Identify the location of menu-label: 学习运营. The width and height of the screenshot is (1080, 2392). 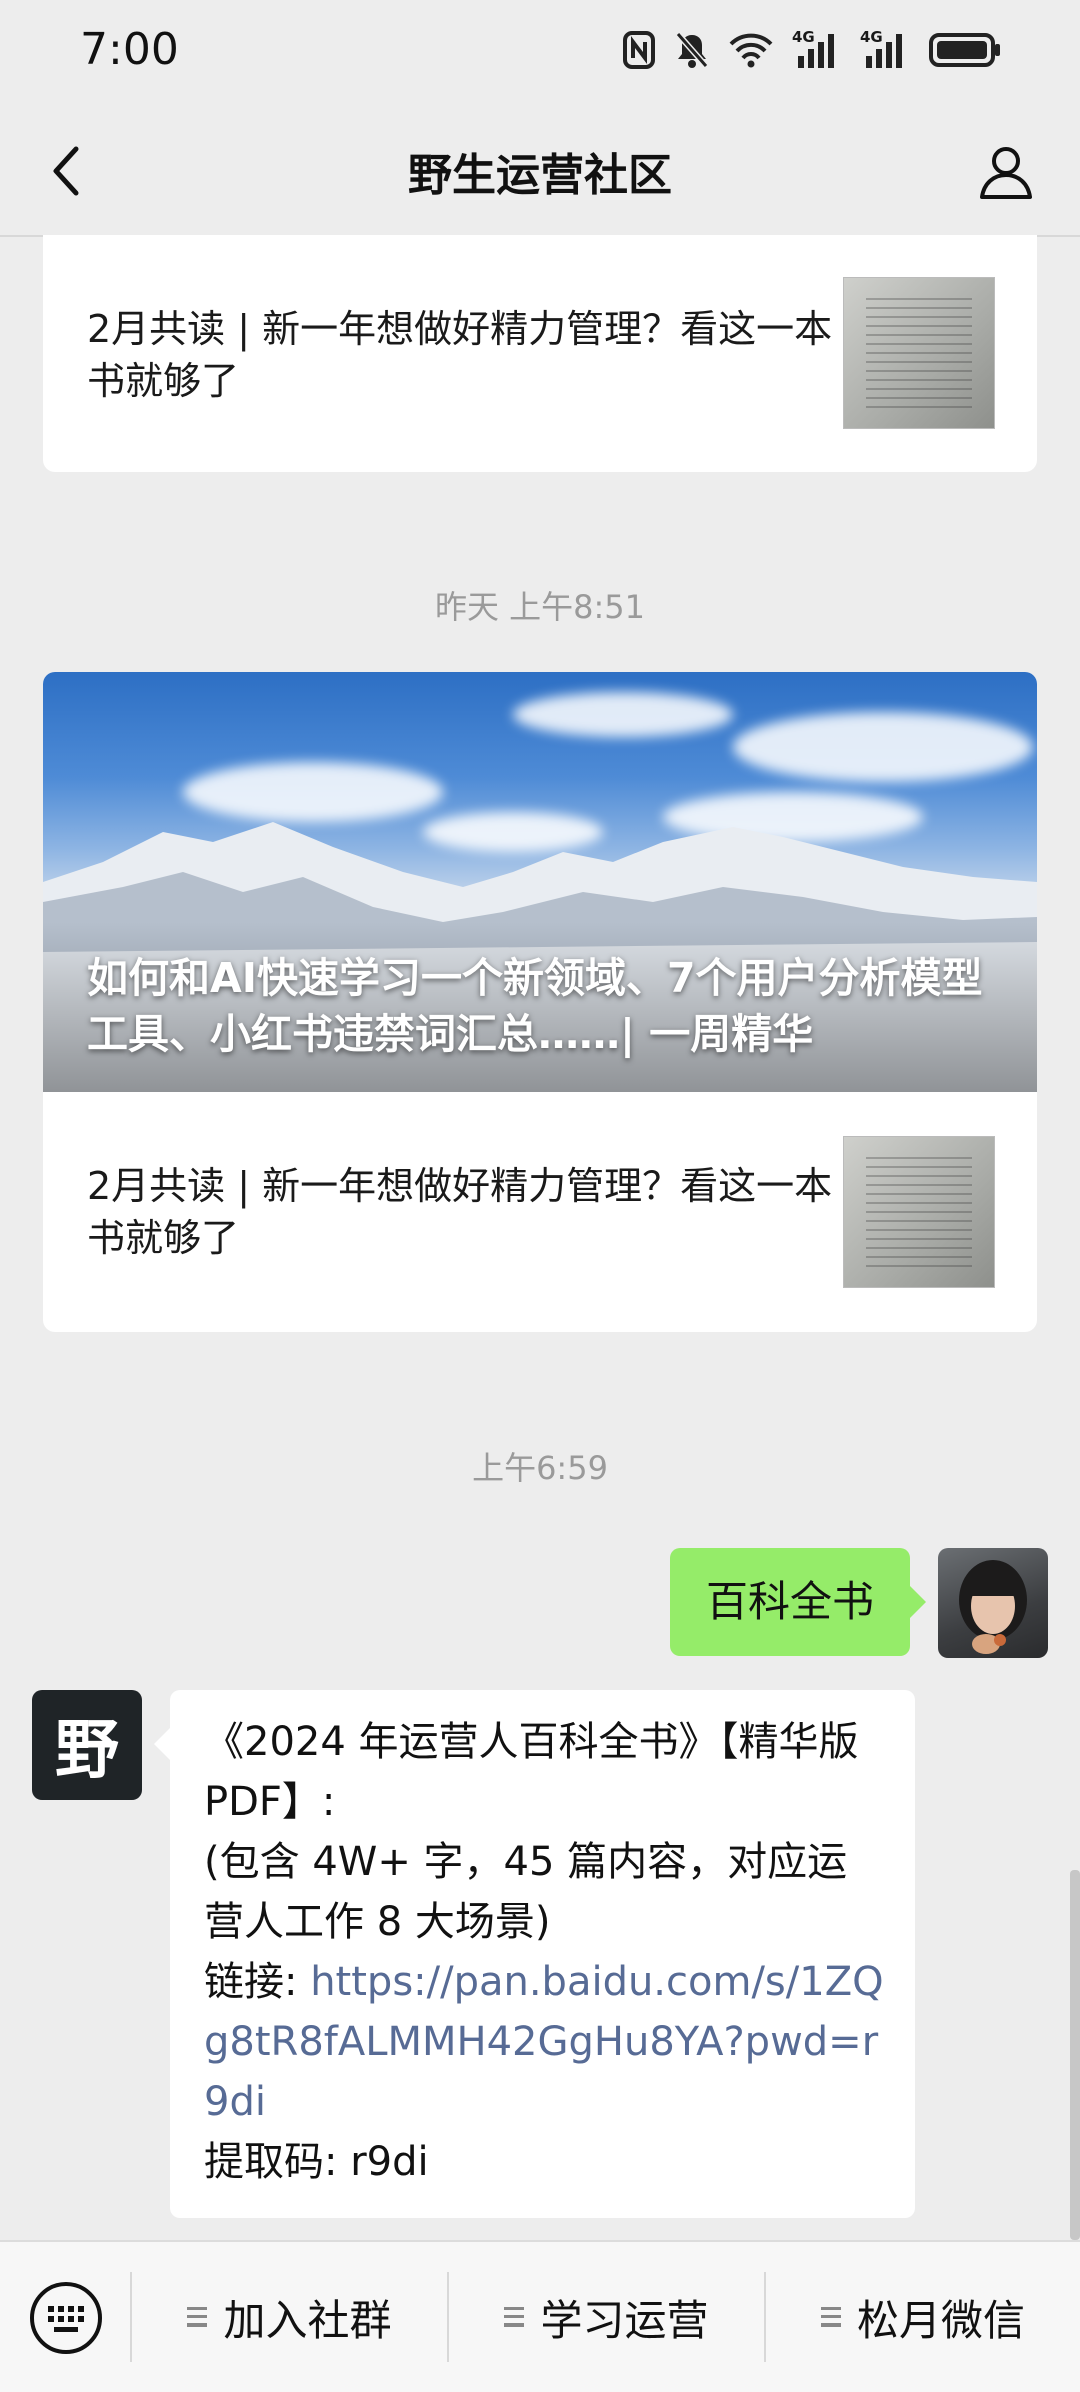
(624, 2320).